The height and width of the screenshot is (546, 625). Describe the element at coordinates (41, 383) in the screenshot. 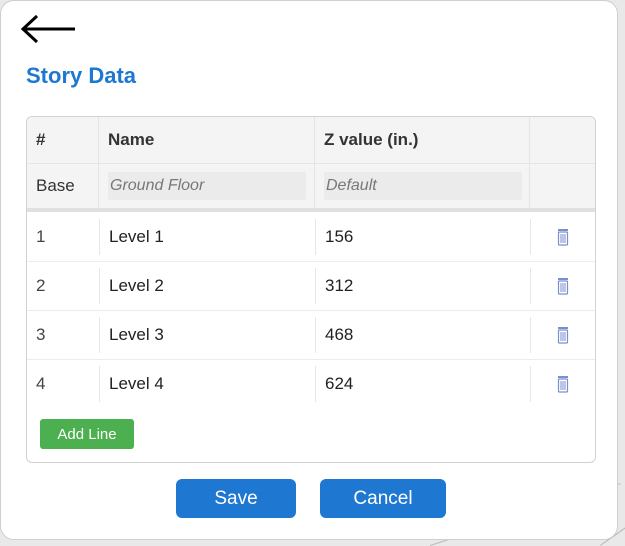

I see `row-number: 4` at that location.